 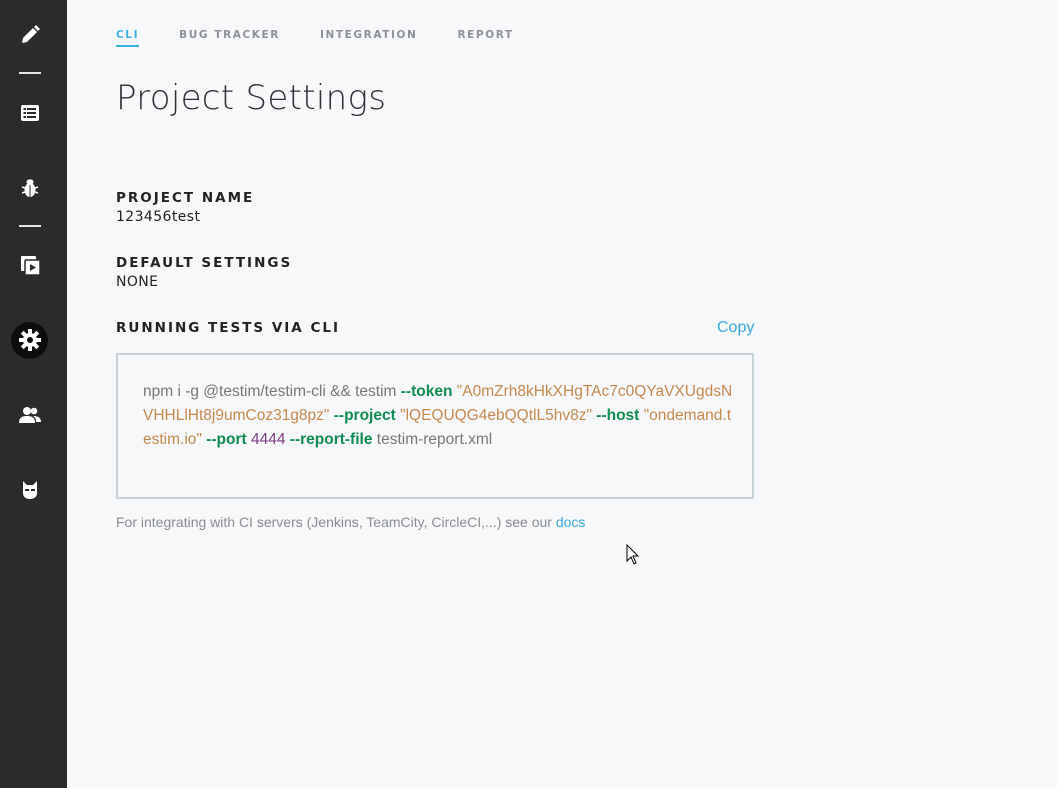 What do you see at coordinates (251, 98) in the screenshot?
I see `page-title: Project Settings` at bounding box center [251, 98].